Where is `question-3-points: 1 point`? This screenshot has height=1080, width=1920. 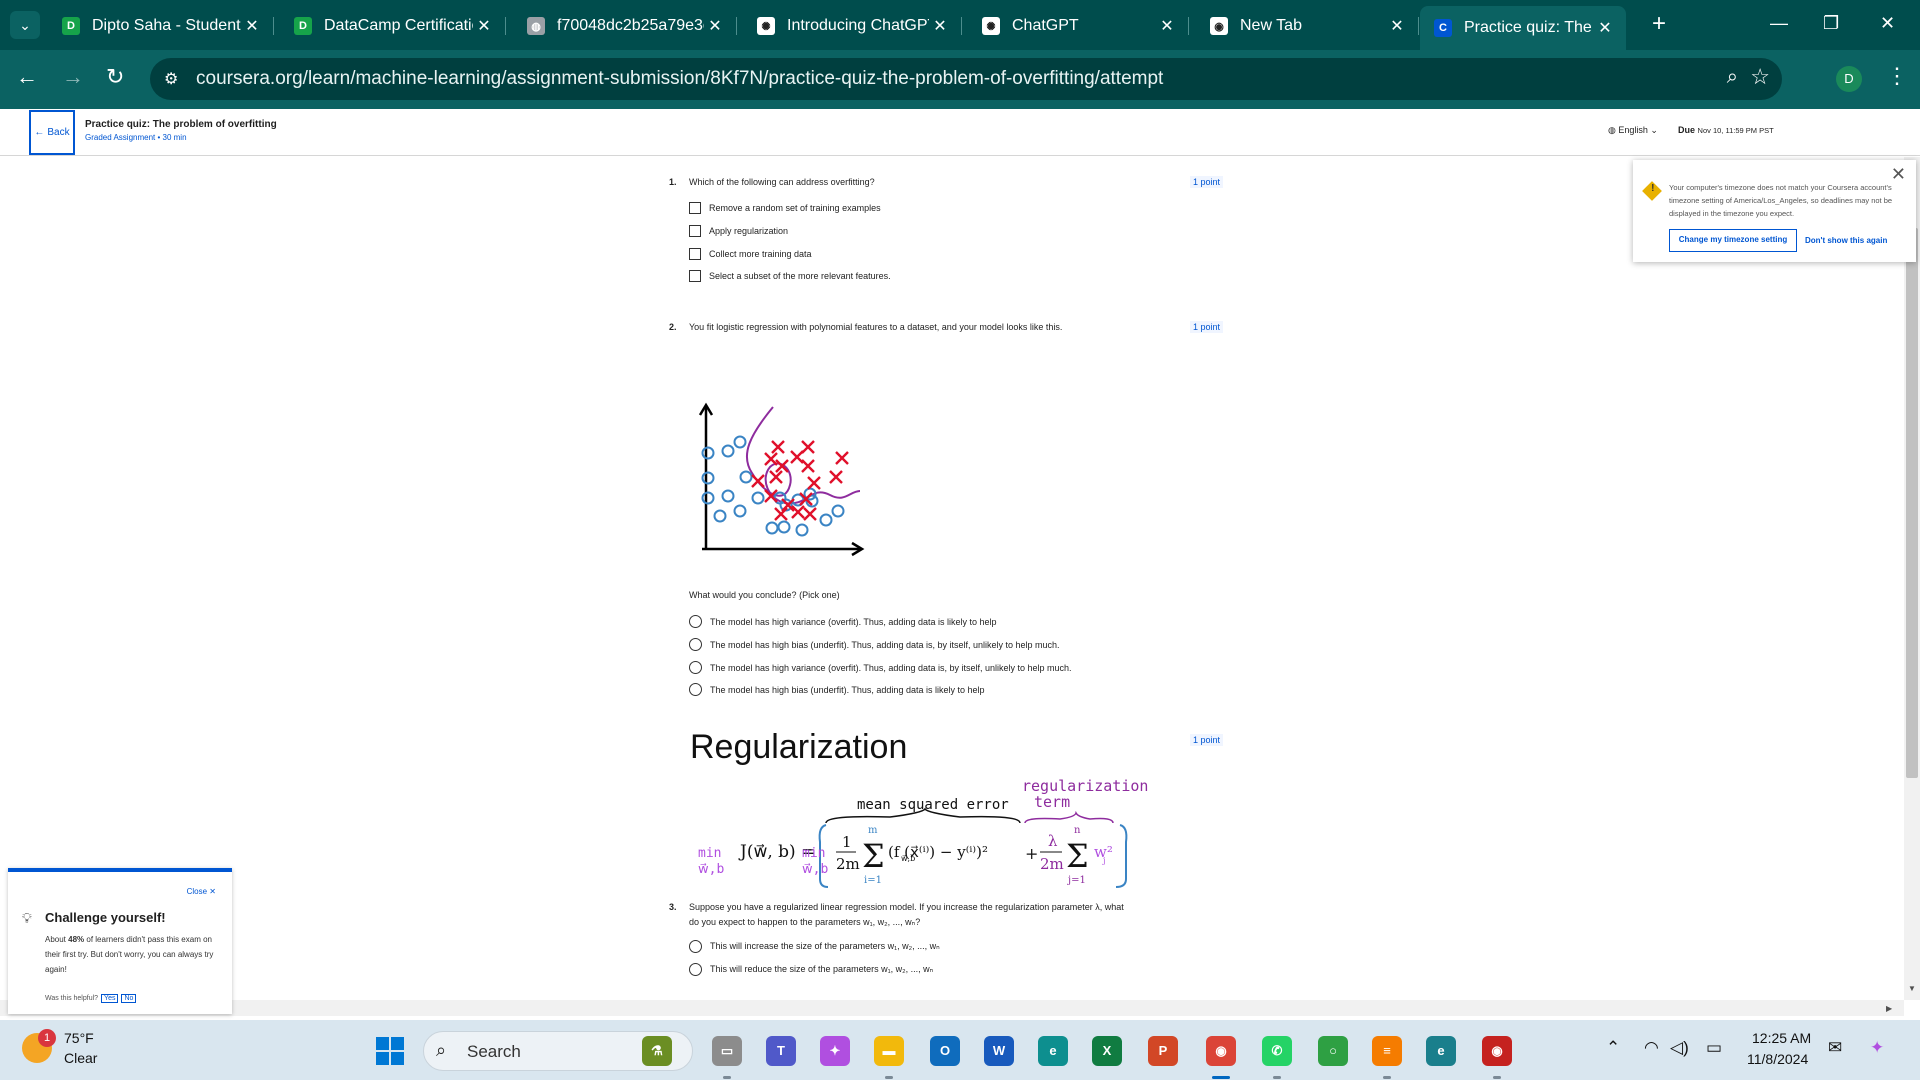 question-3-points: 1 point is located at coordinates (1207, 740).